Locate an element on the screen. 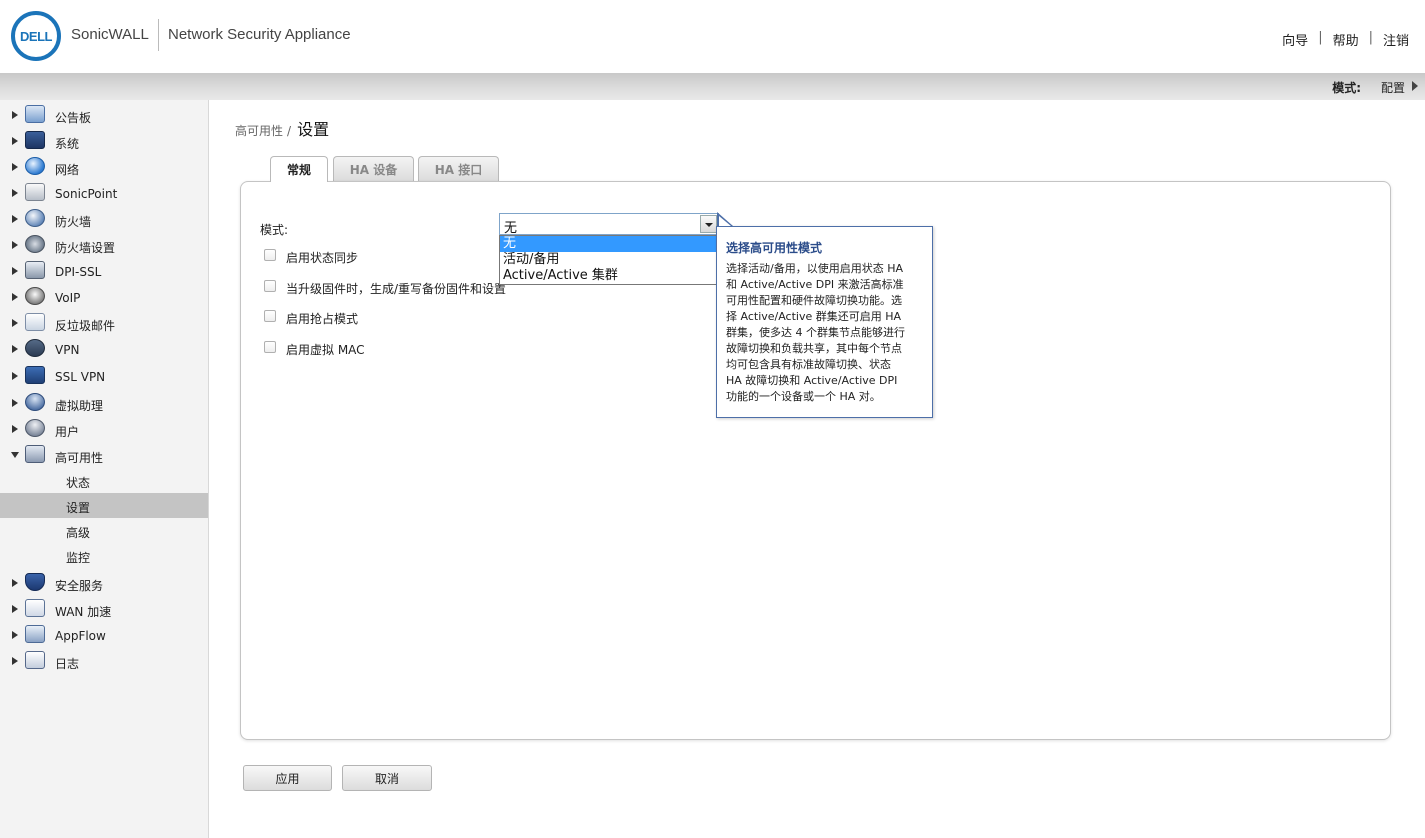 The width and height of the screenshot is (1425, 838). mode-option-none: 无 is located at coordinates (609, 244).